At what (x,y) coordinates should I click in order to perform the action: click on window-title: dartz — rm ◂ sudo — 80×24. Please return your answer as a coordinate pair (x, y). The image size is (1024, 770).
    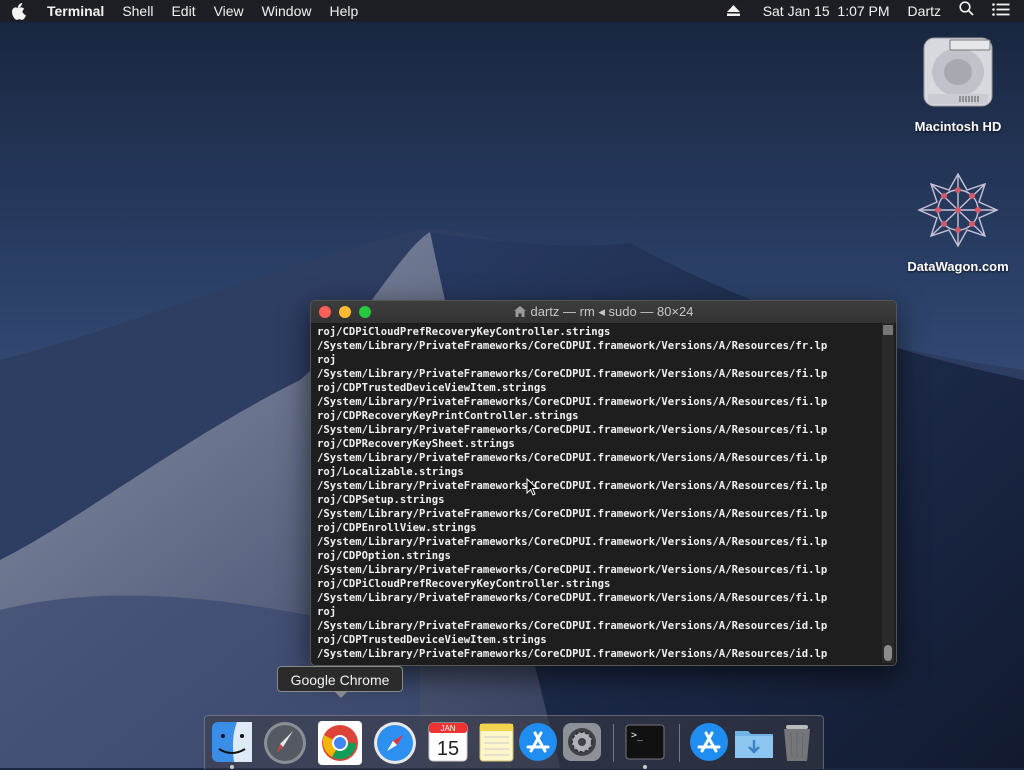
    Looking at the image, I should click on (603, 312).